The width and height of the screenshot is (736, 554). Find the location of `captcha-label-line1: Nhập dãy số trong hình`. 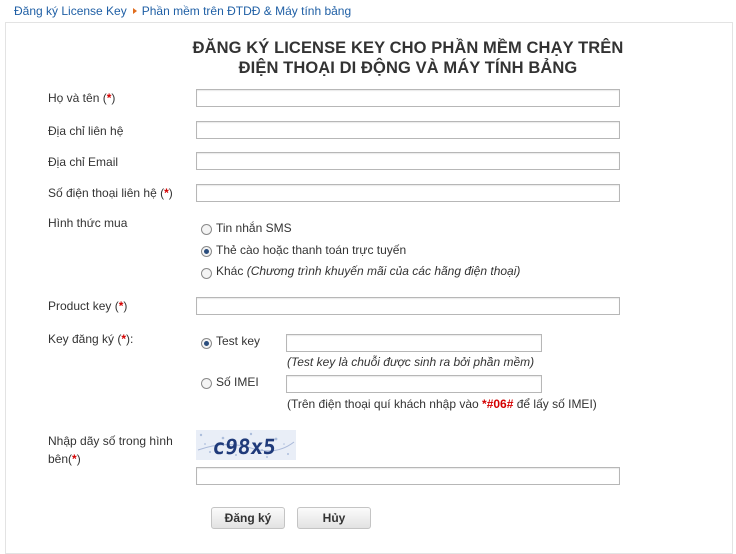

captcha-label-line1: Nhập dãy số trong hình is located at coordinates (110, 441).